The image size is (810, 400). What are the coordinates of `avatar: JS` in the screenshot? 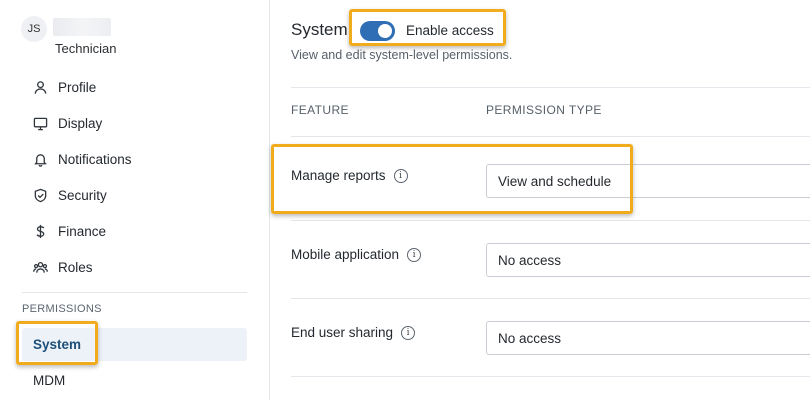 It's located at (34, 29).